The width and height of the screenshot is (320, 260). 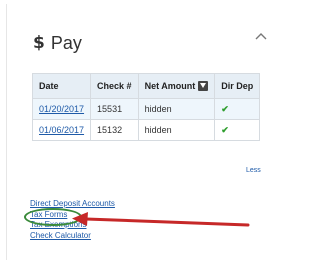 What do you see at coordinates (39, 42) in the screenshot?
I see `dollar-icon: $` at bounding box center [39, 42].